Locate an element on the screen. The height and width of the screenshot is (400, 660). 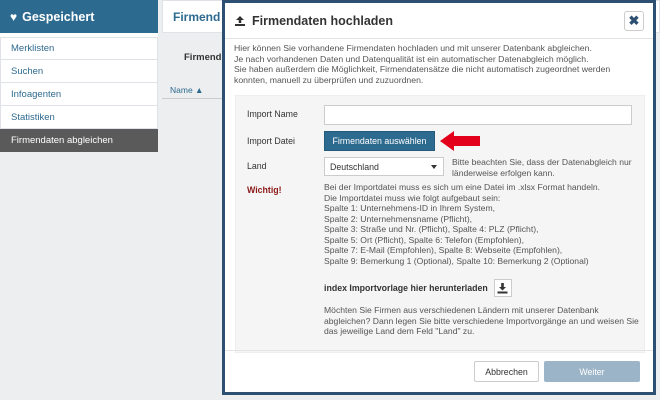
background-divider is located at coordinates (192, 98).